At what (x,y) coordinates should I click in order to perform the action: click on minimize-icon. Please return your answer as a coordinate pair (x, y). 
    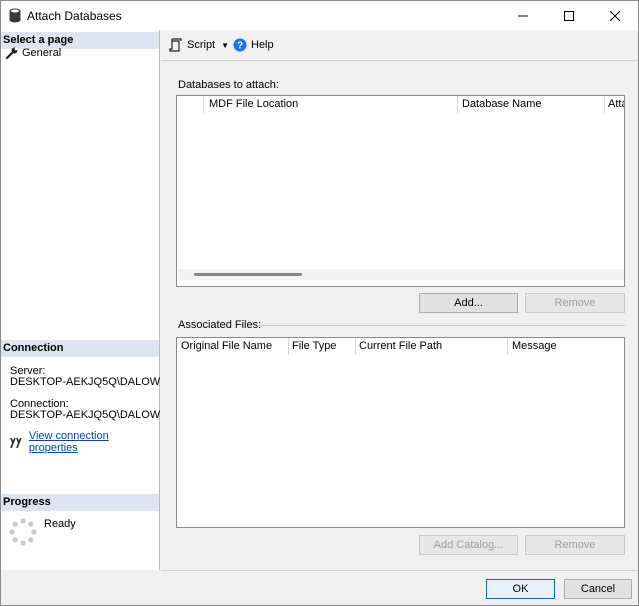
    Looking at the image, I should click on (523, 15).